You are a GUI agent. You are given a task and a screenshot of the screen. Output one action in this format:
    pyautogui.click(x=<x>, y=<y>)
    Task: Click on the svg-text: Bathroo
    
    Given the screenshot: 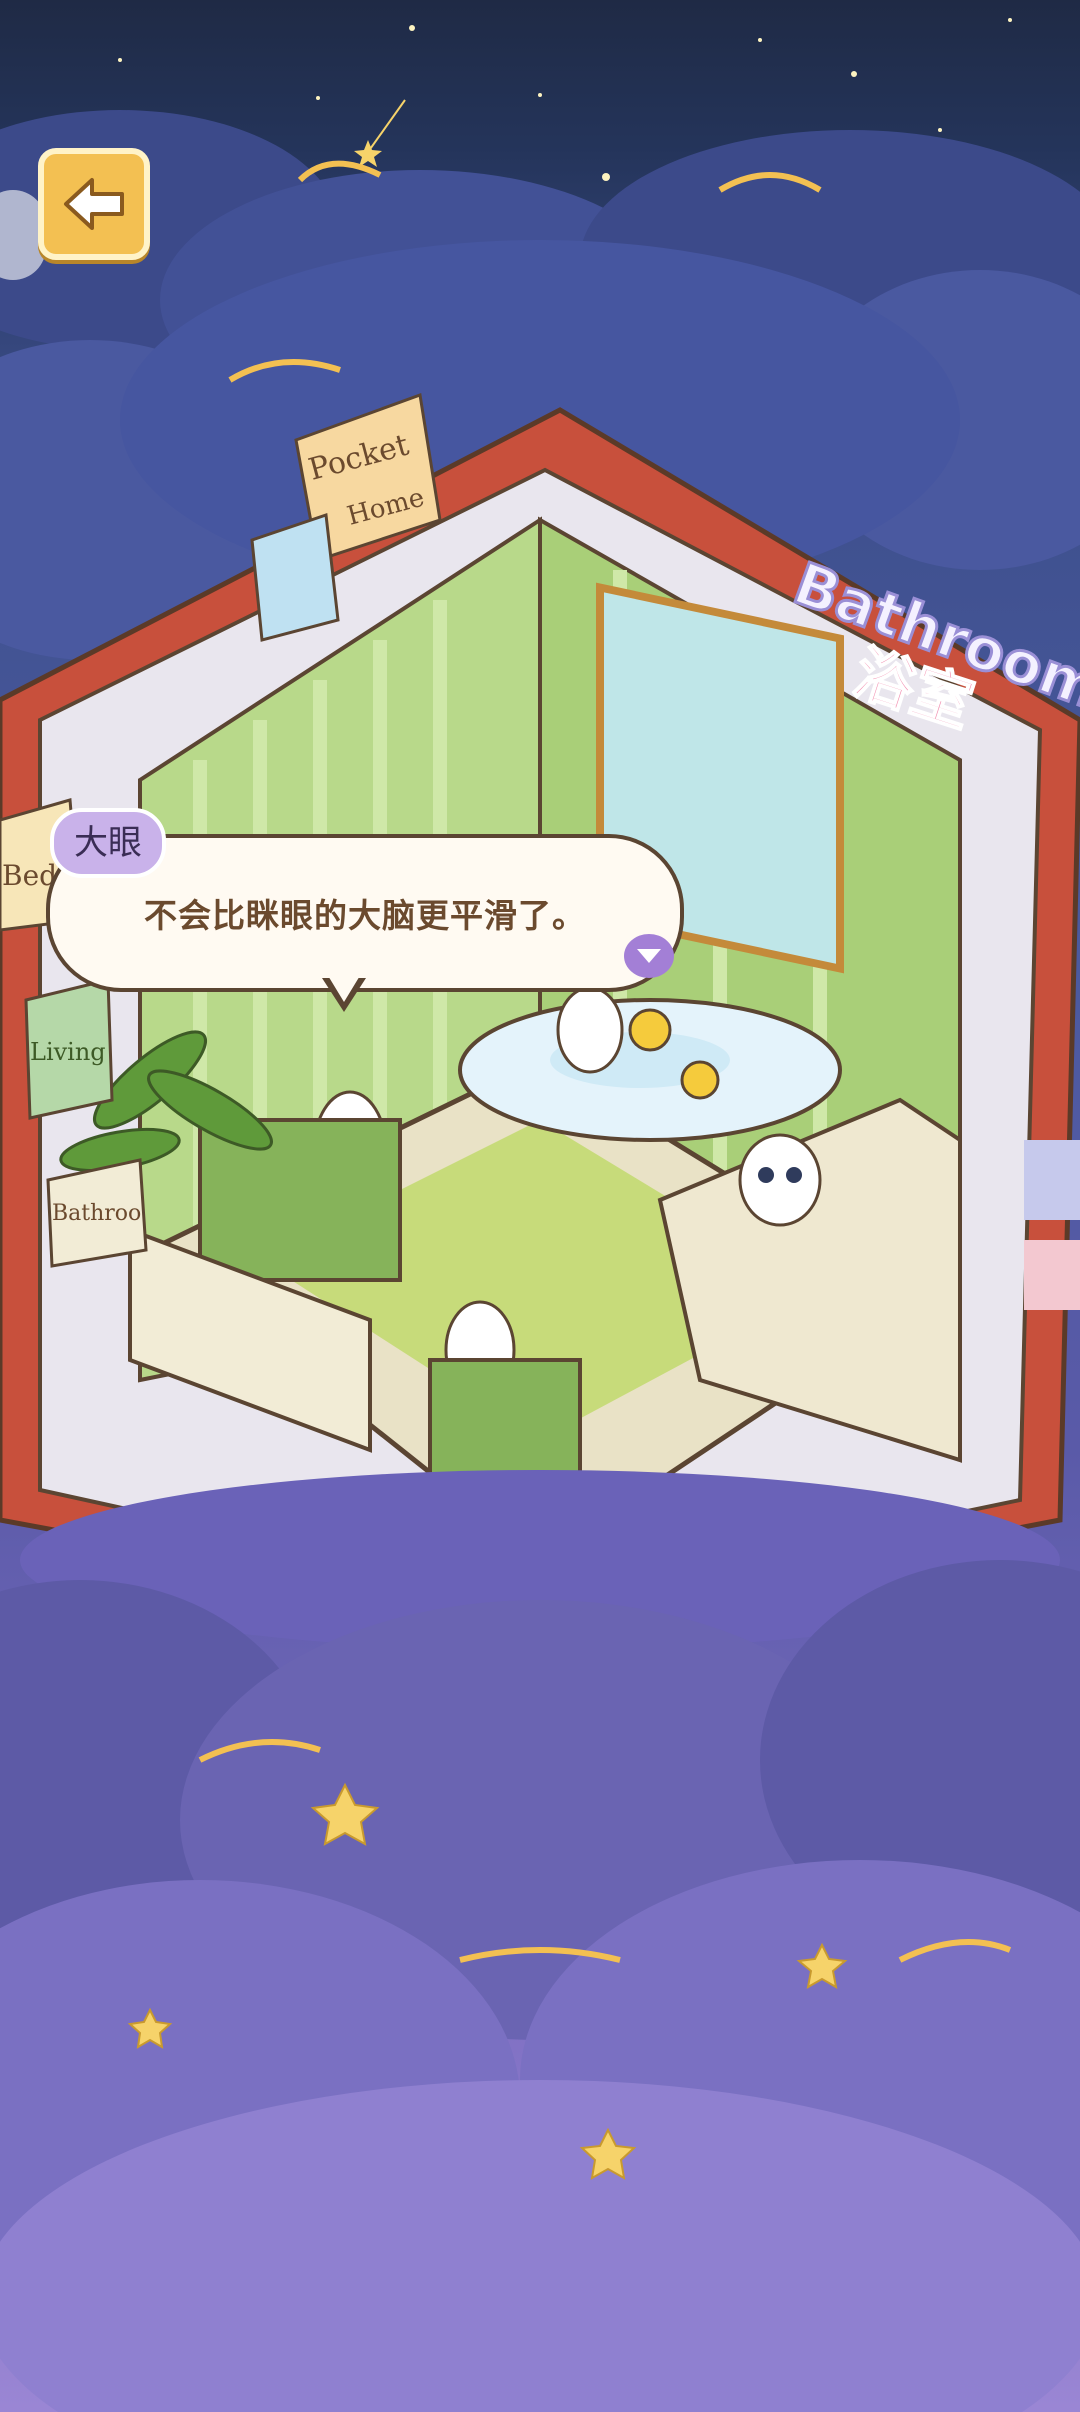 What is the action you would take?
    pyautogui.click(x=96, y=1213)
    